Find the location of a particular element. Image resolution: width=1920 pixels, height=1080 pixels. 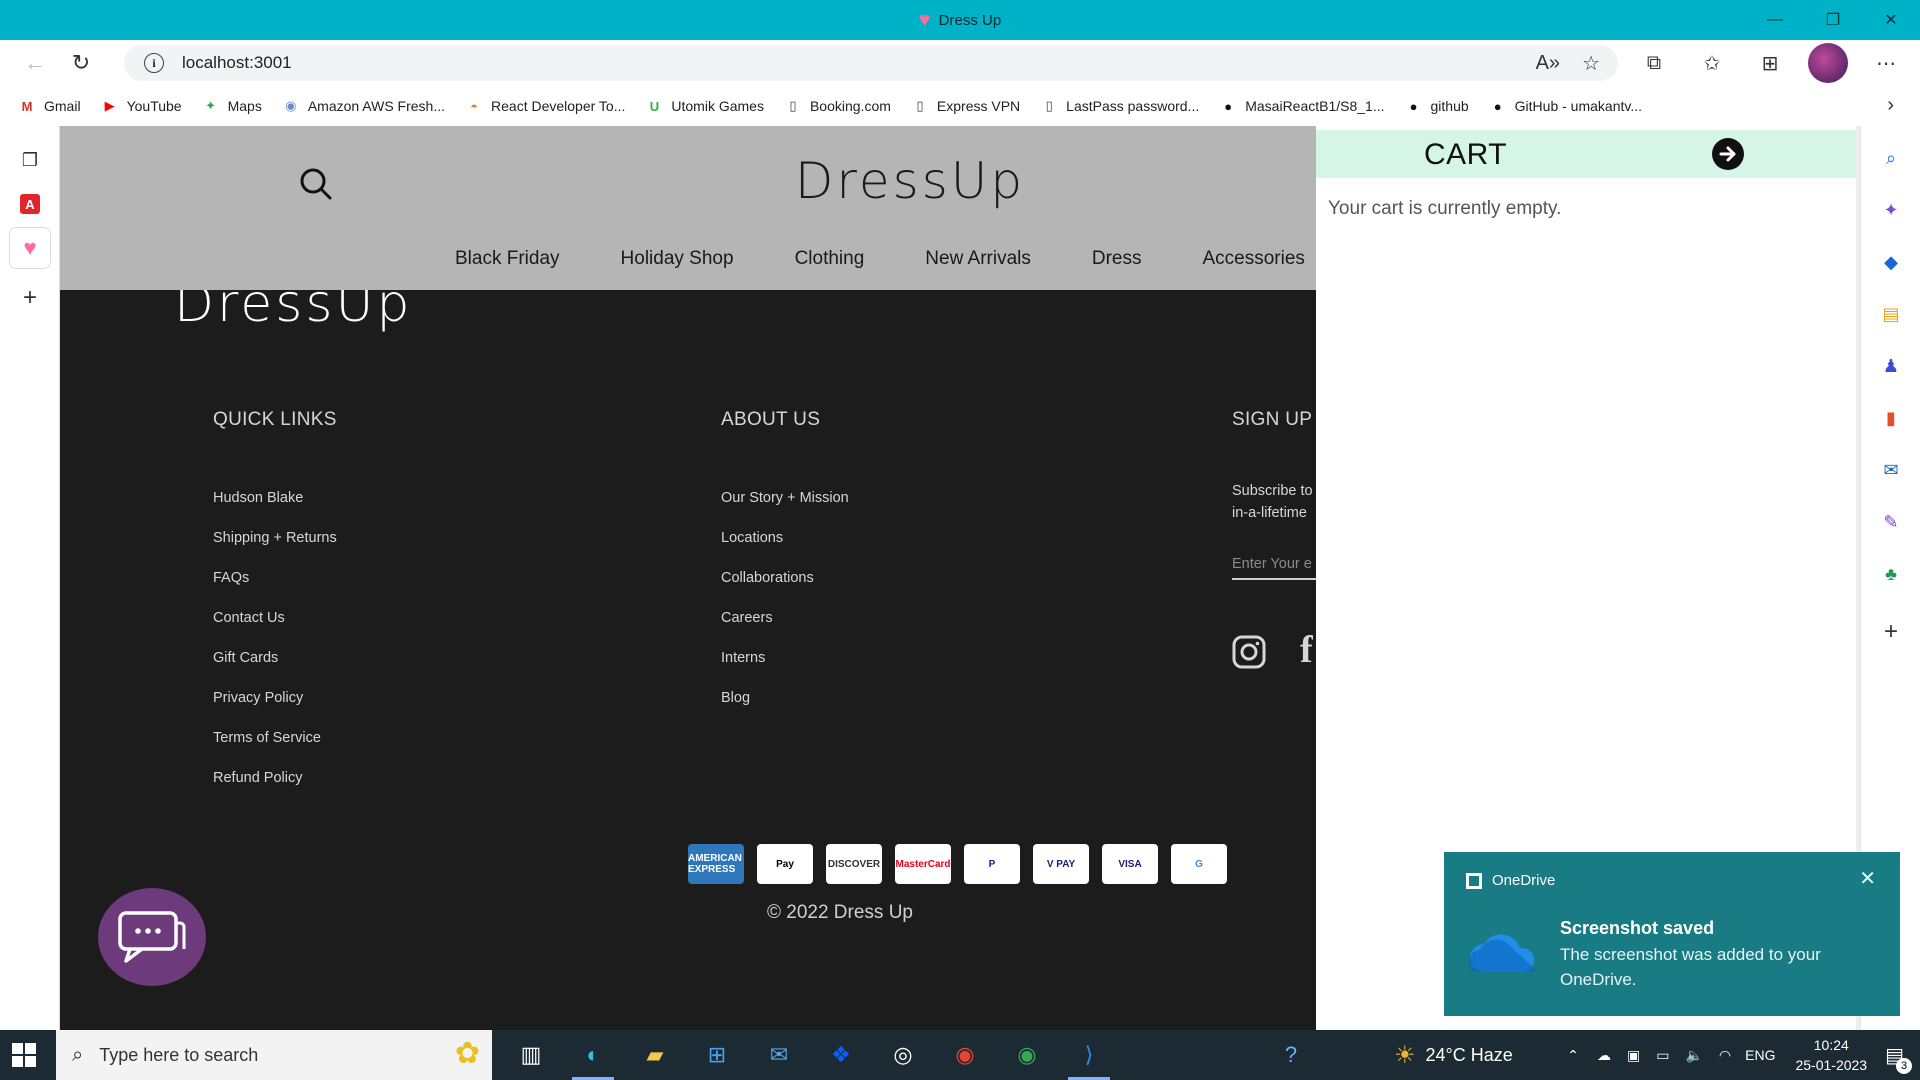

footer-link: Our Story + Mission is located at coordinates (785, 498).